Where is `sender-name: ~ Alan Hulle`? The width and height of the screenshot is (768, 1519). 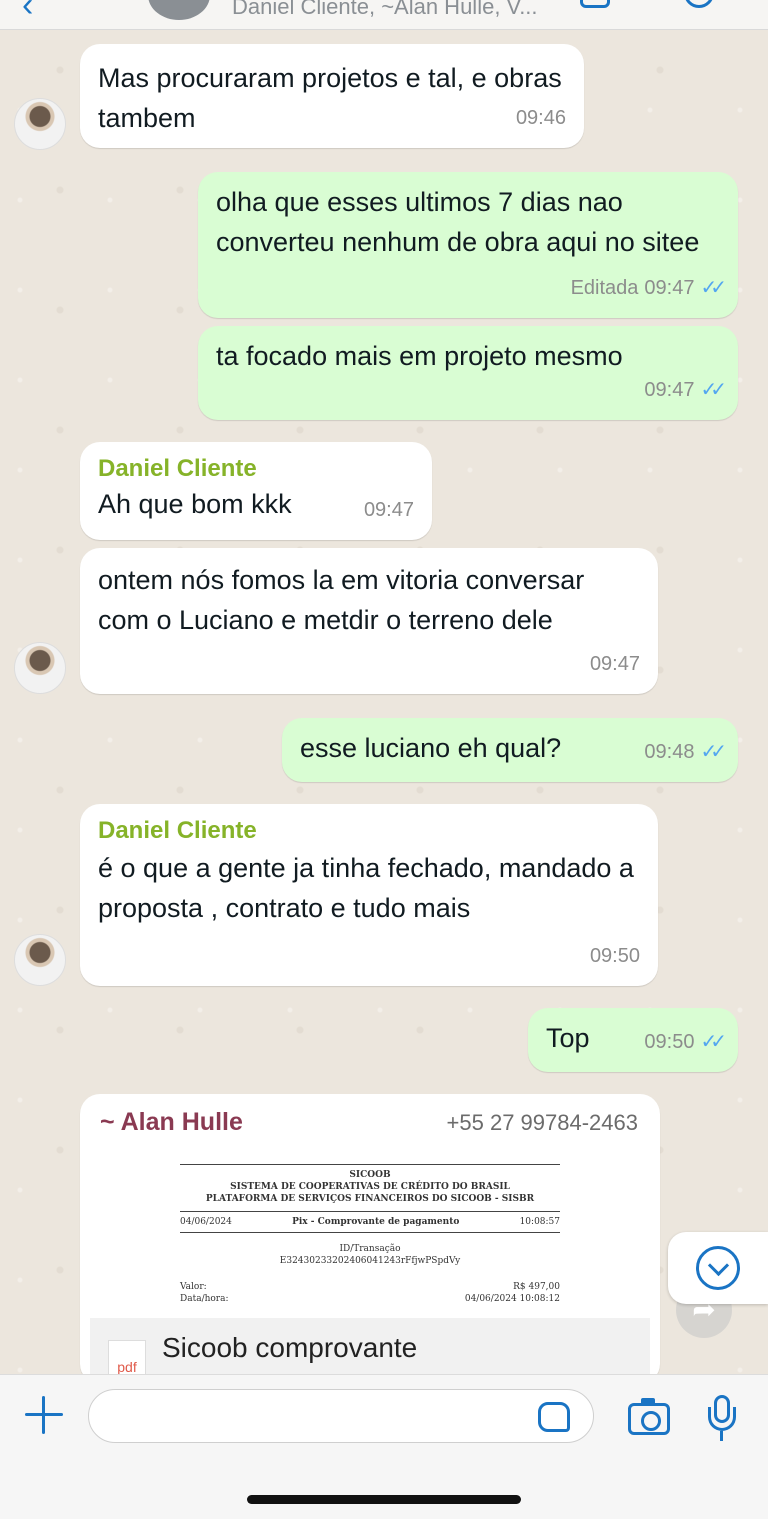
sender-name: ~ Alan Hulle is located at coordinates (171, 1122).